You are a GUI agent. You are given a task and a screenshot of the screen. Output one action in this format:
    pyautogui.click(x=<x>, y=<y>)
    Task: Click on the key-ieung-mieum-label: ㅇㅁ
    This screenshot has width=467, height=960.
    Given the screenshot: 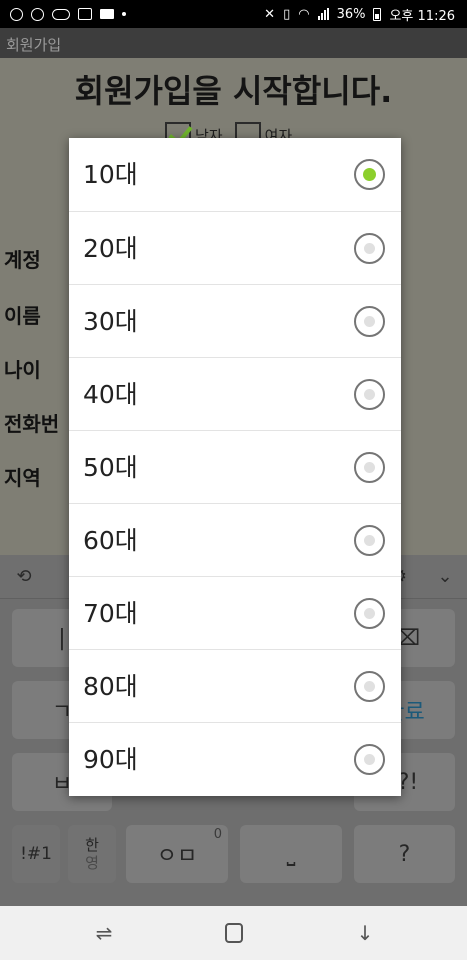 What is the action you would take?
    pyautogui.click(x=177, y=856)
    